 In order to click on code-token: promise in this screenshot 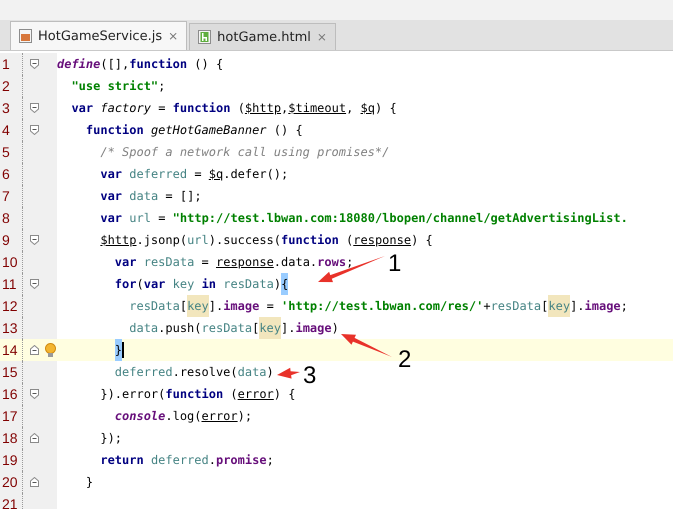, I will do `click(241, 460)`.